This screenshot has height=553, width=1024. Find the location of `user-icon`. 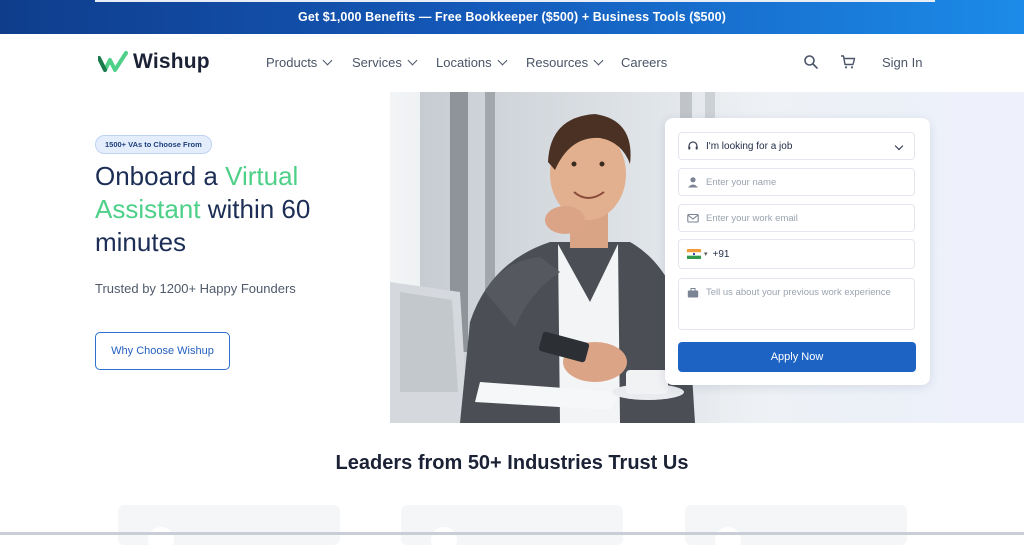

user-icon is located at coordinates (693, 182).